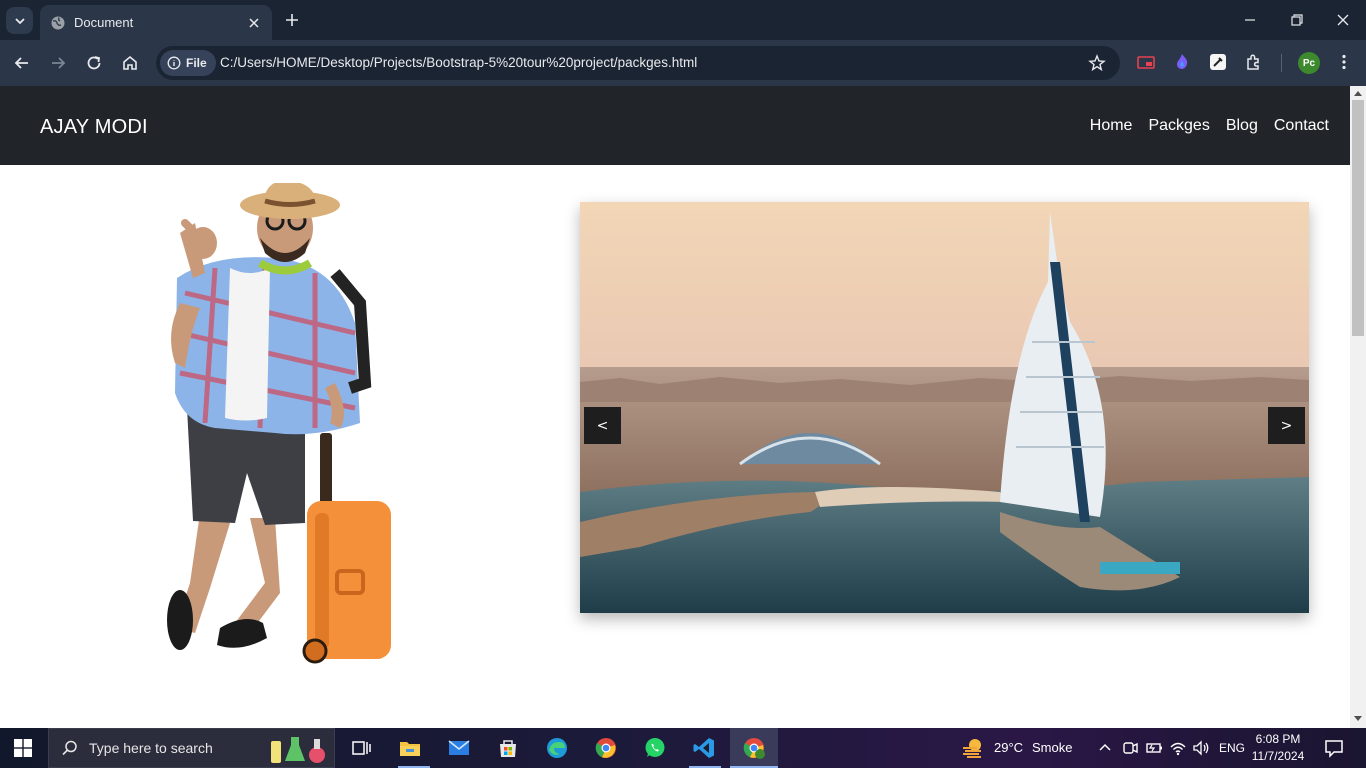 This screenshot has width=1366, height=768. Describe the element at coordinates (459, 748) in the screenshot. I see `mail-icon` at that location.